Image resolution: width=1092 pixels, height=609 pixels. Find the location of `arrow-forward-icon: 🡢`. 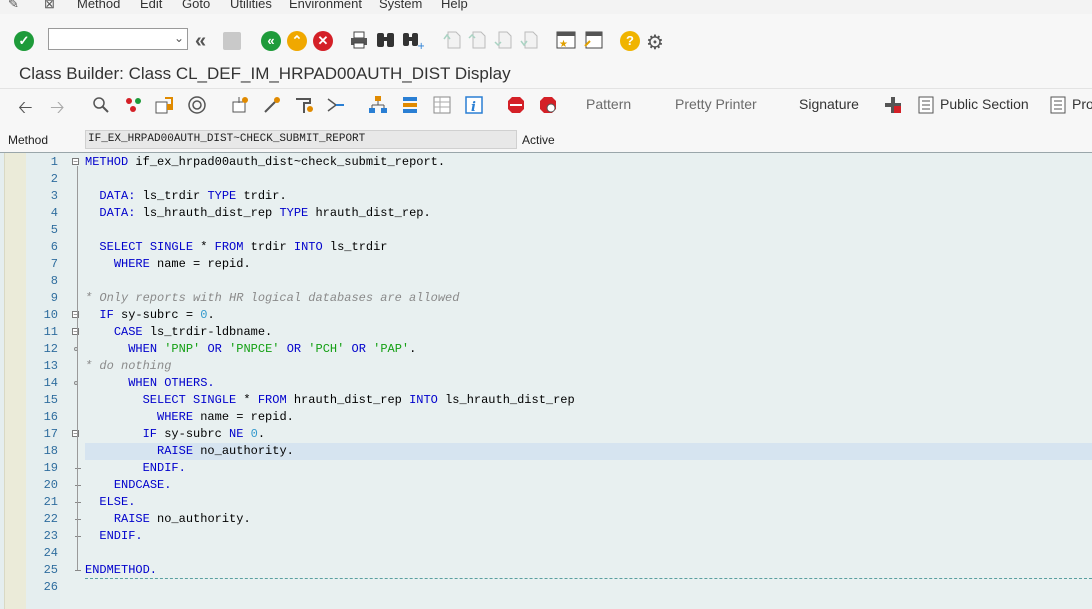

arrow-forward-icon: 🡢 is located at coordinates (57, 110).